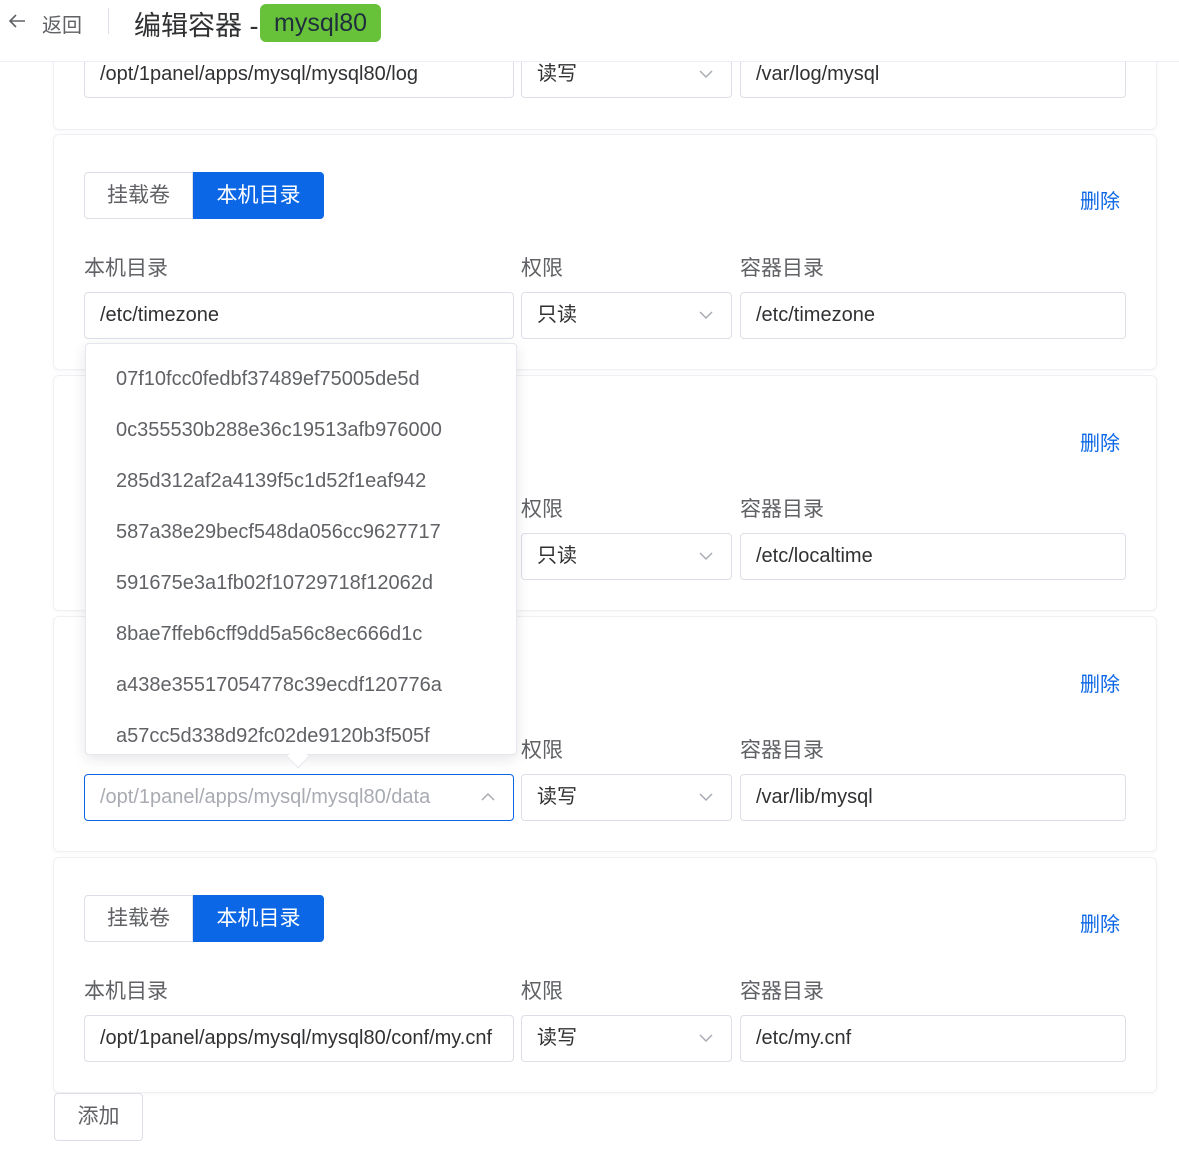 This screenshot has height=1154, width=1179. Describe the element at coordinates (299, 315) in the screenshot. I see `host-dir-input-timezone: /etc/timezone` at that location.